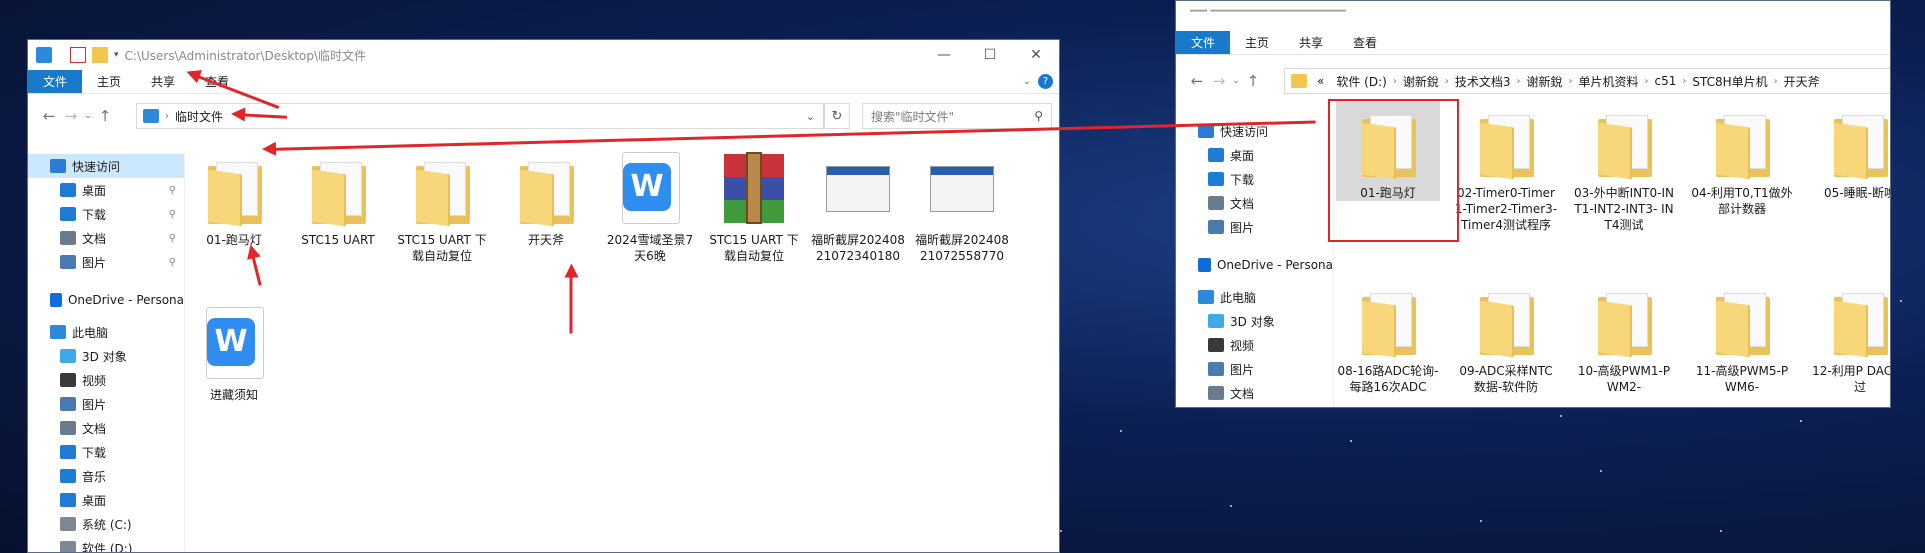  What do you see at coordinates (1045, 81) in the screenshot?
I see `help-icon: ?` at bounding box center [1045, 81].